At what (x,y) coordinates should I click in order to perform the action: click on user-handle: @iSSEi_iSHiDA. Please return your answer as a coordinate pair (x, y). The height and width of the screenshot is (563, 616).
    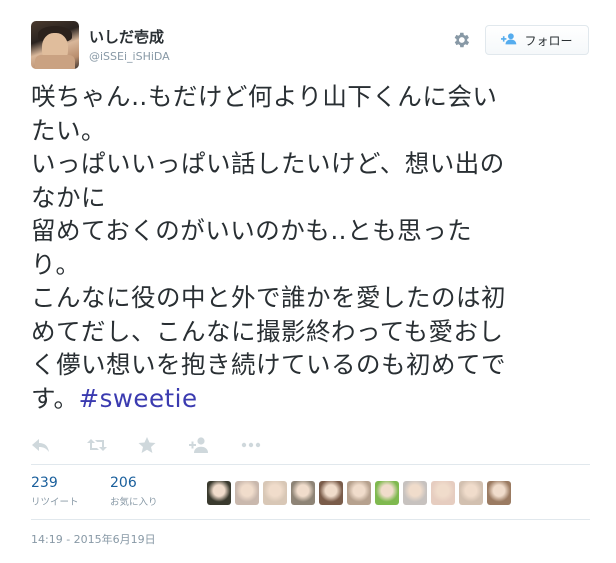
    Looking at the image, I should click on (129, 56).